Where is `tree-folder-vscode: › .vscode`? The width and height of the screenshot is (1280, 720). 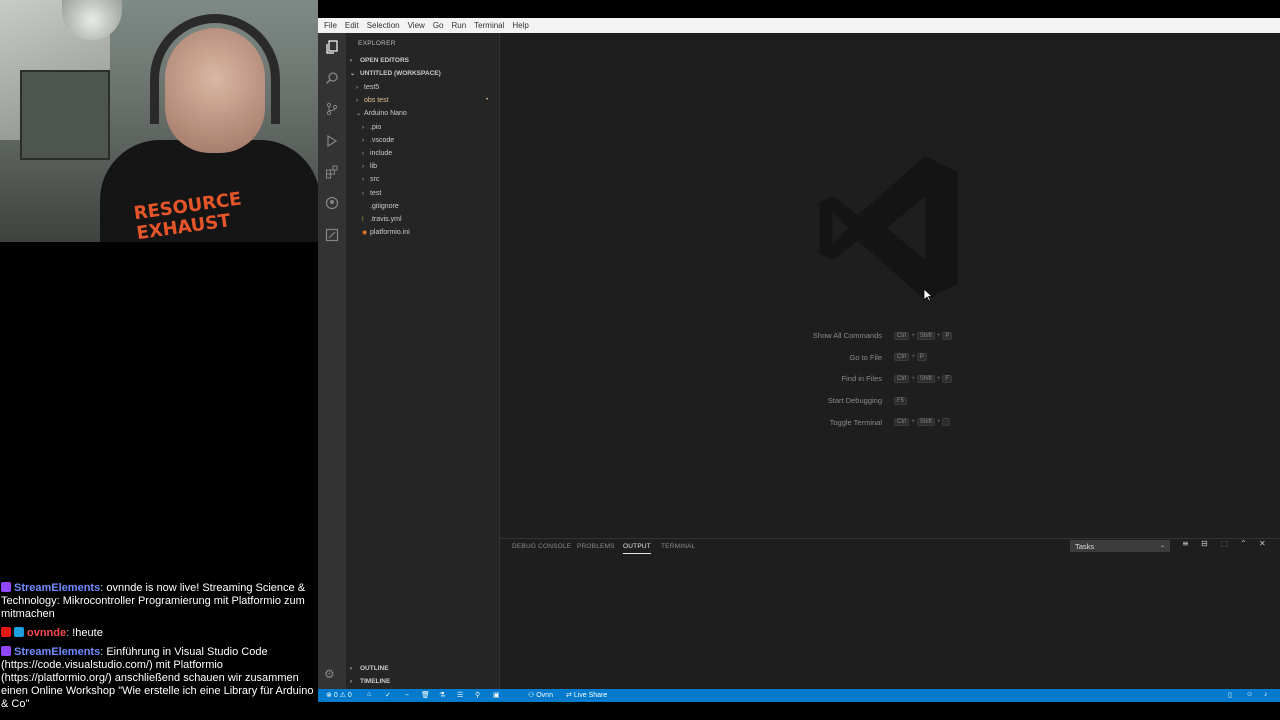
tree-folder-vscode: › .vscode is located at coordinates (378, 140).